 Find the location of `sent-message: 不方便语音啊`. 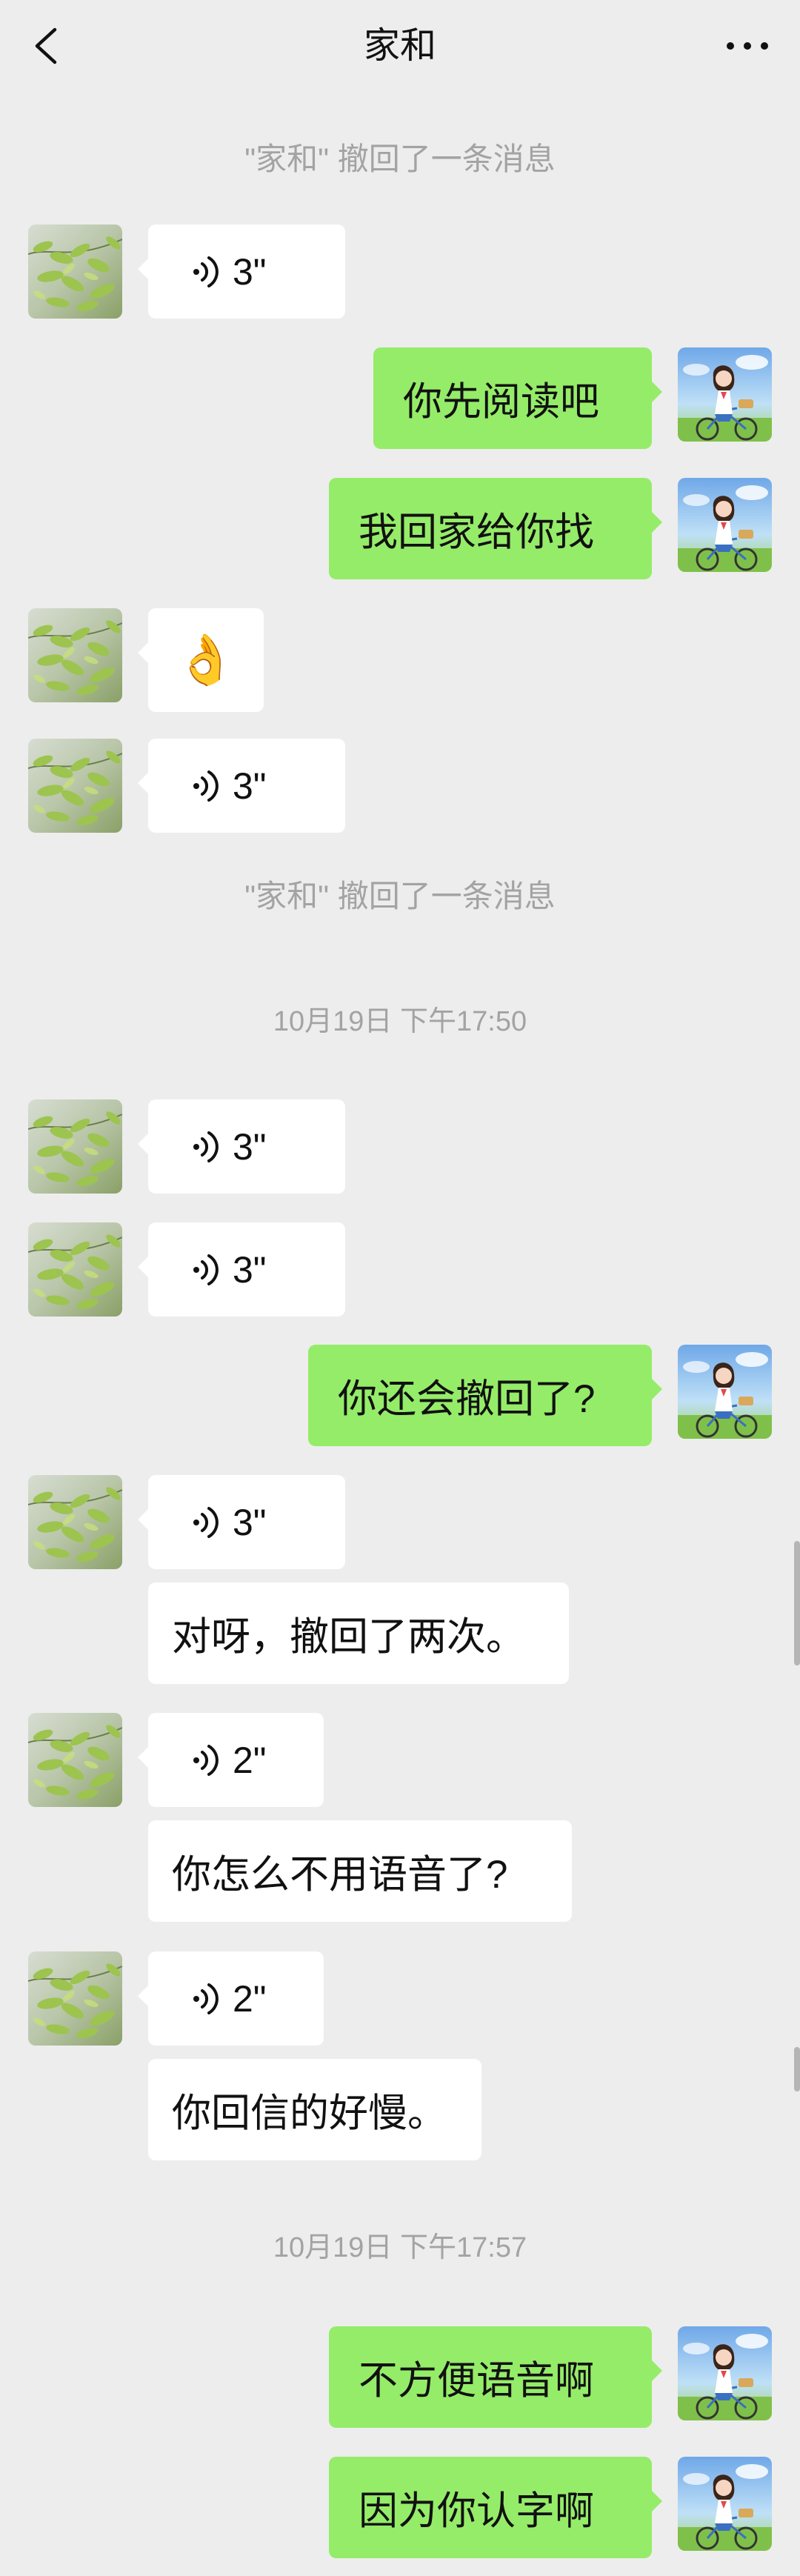

sent-message: 不方便语音啊 is located at coordinates (495, 2377).